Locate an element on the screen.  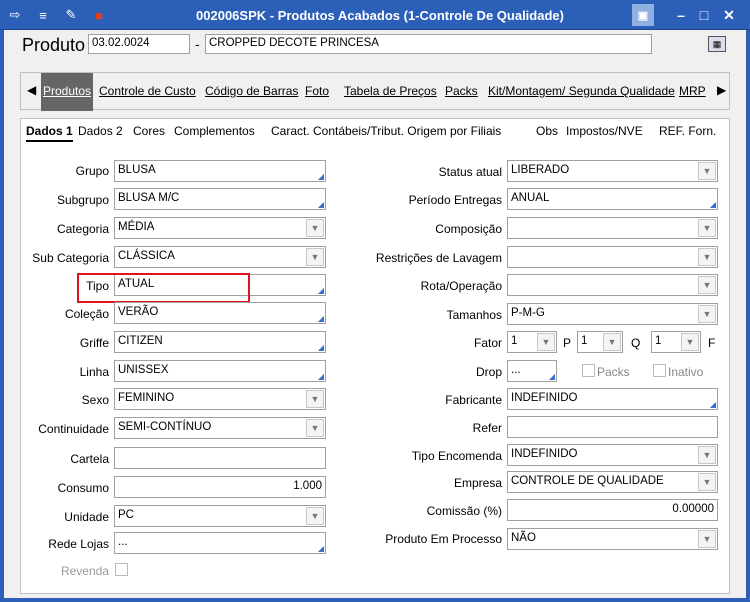
close-button: ✕ is located at coordinates (729, 15).